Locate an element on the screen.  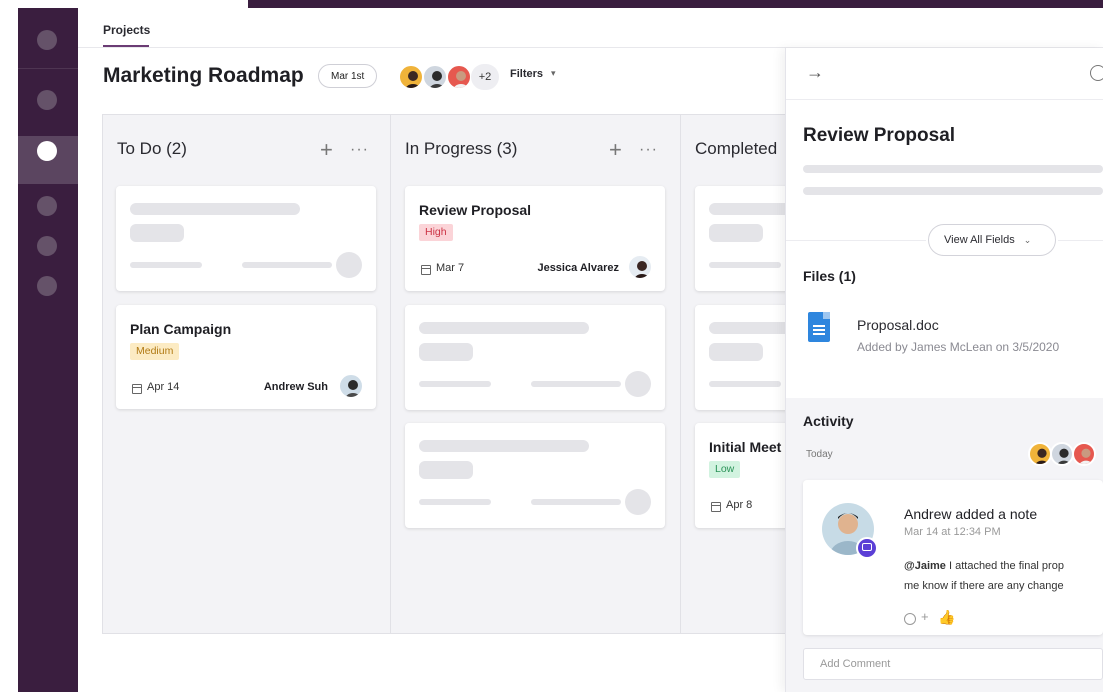
priority-badge: Medium is located at coordinates (155, 351).